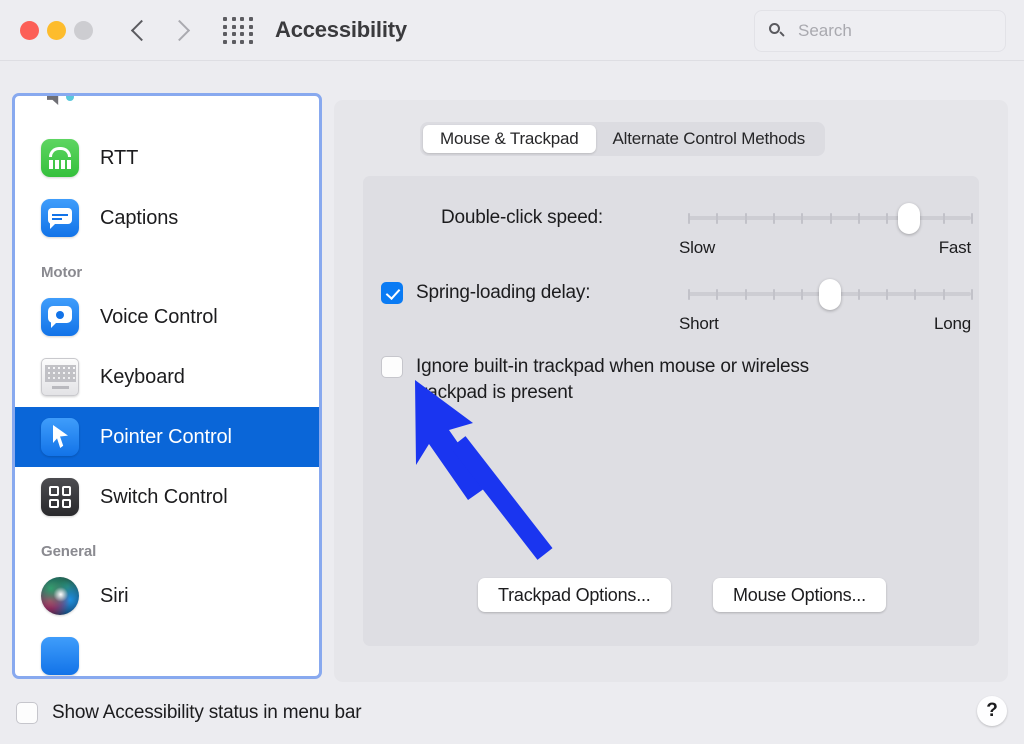  Describe the element at coordinates (60, 497) in the screenshot. I see `switch-control-icon` at that location.